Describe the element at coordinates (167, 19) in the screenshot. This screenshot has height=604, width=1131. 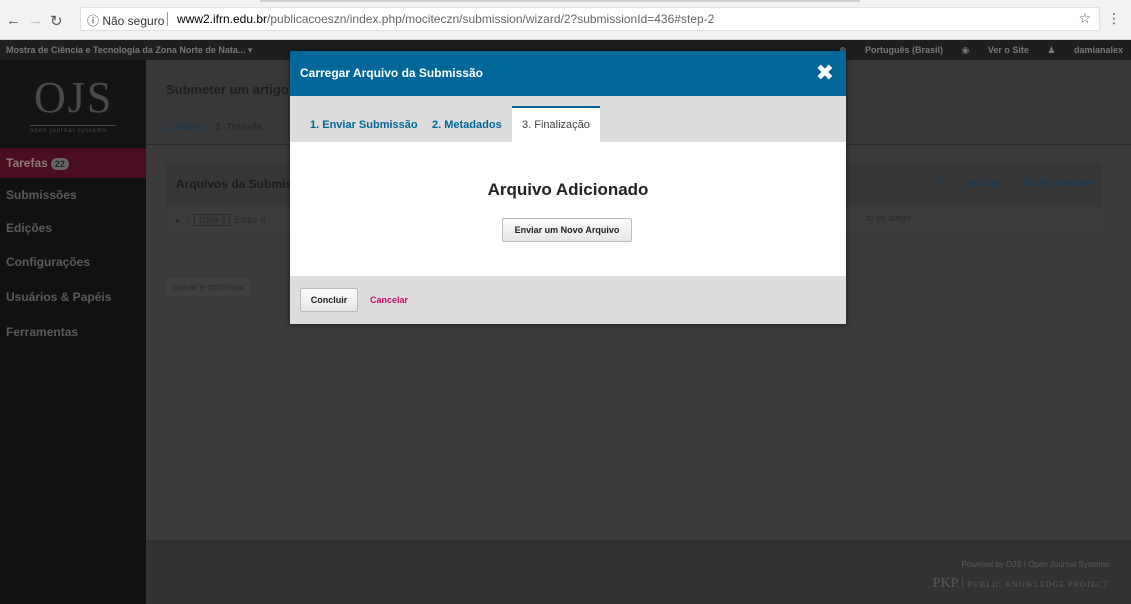
I see `omnibox-divider` at that location.